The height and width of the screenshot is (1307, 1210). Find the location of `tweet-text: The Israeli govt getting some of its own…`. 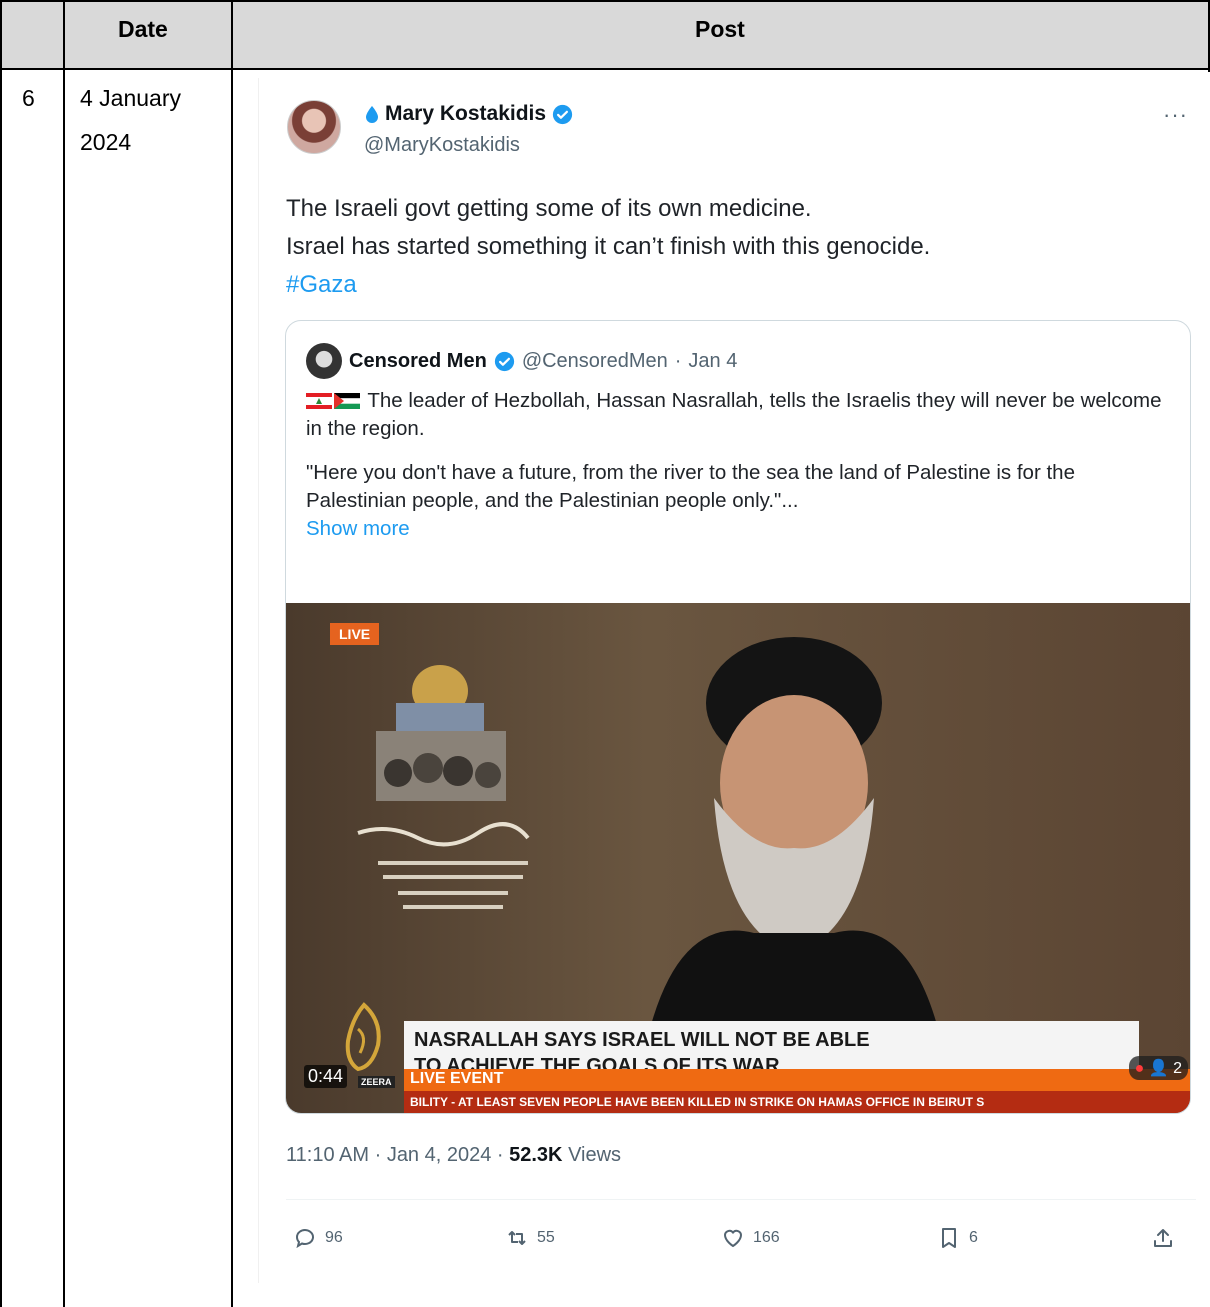

tweet-text: The Israeli govt getting some of its own… is located at coordinates (608, 247).